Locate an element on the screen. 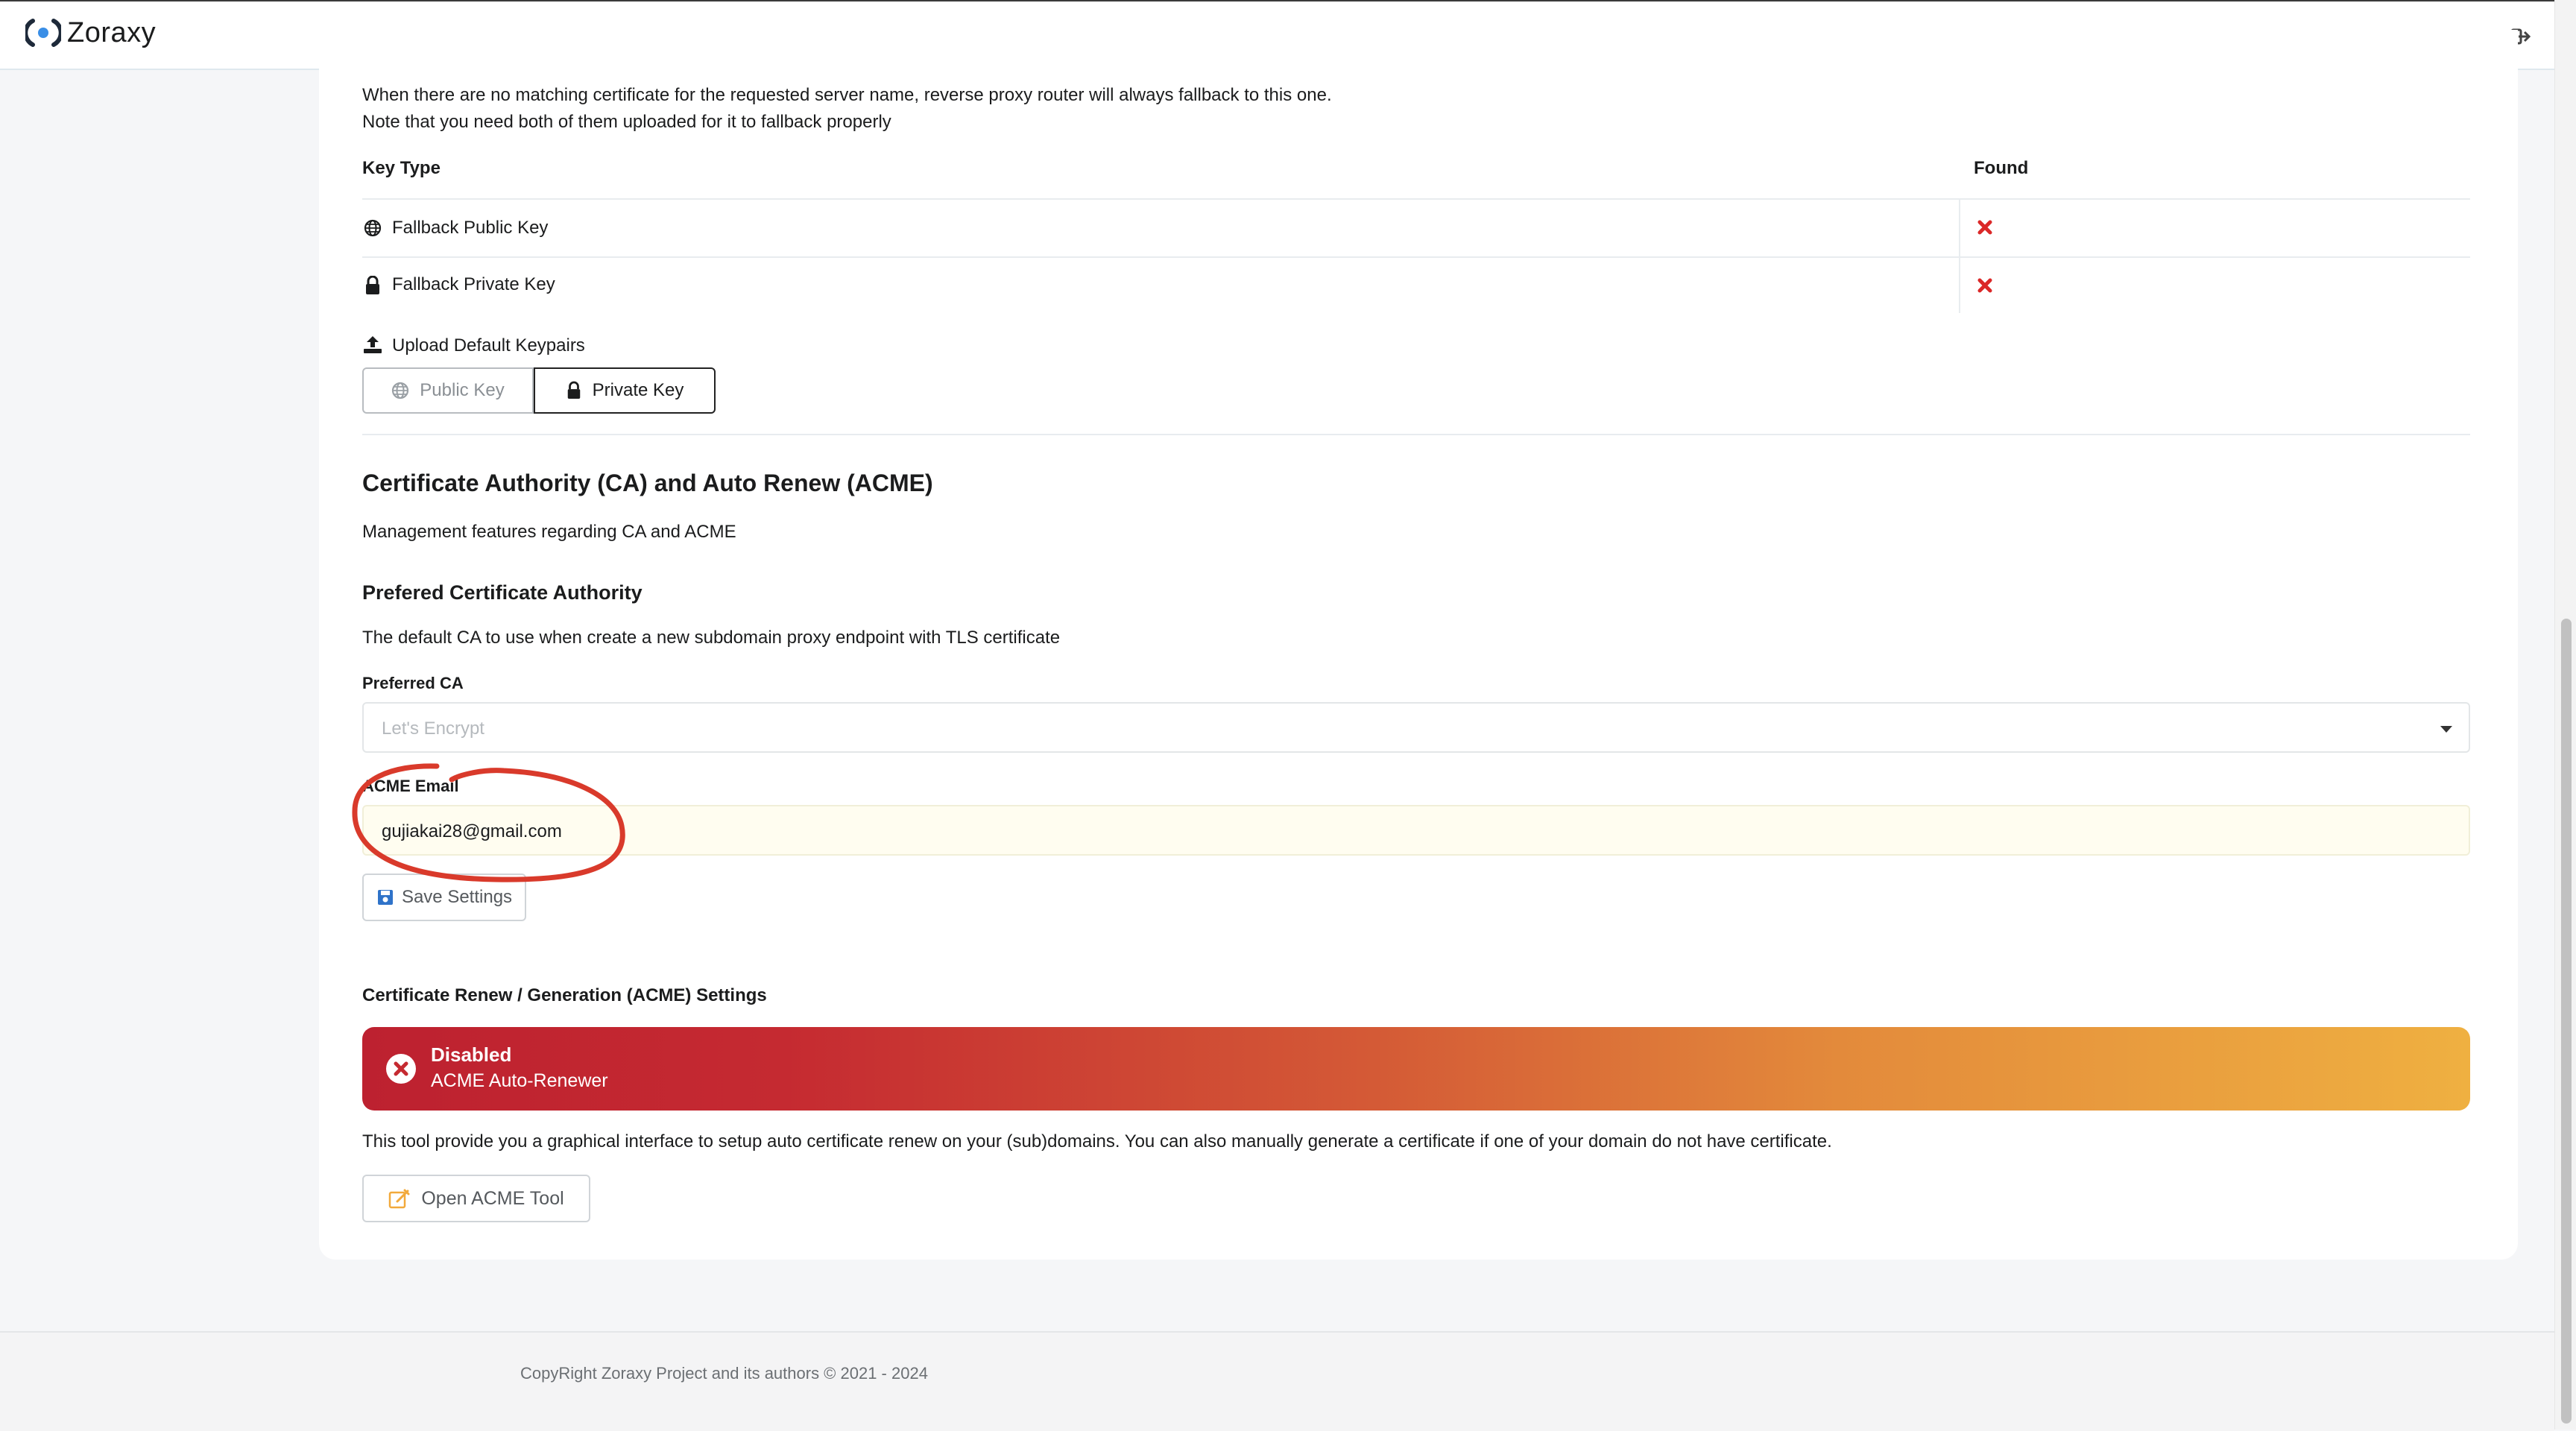 Image resolution: width=2576 pixels, height=1431 pixels. public-key-button: Public Key is located at coordinates (448, 391).